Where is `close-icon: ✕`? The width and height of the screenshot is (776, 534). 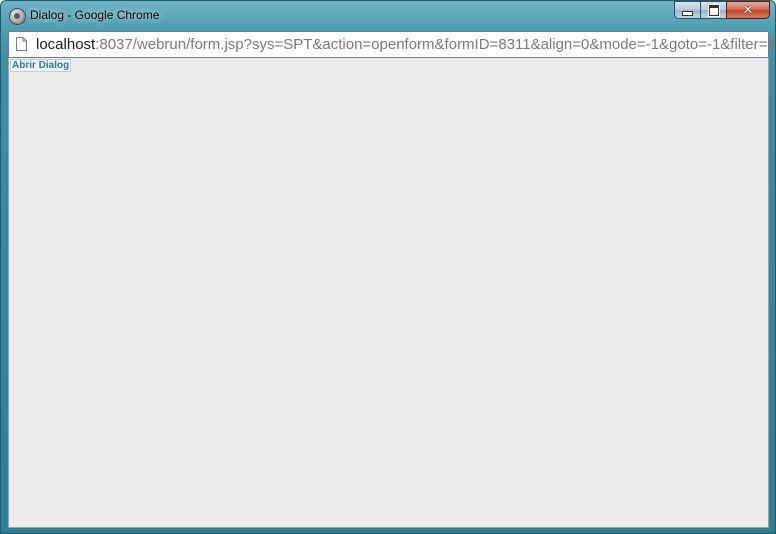 close-icon: ✕ is located at coordinates (748, 10).